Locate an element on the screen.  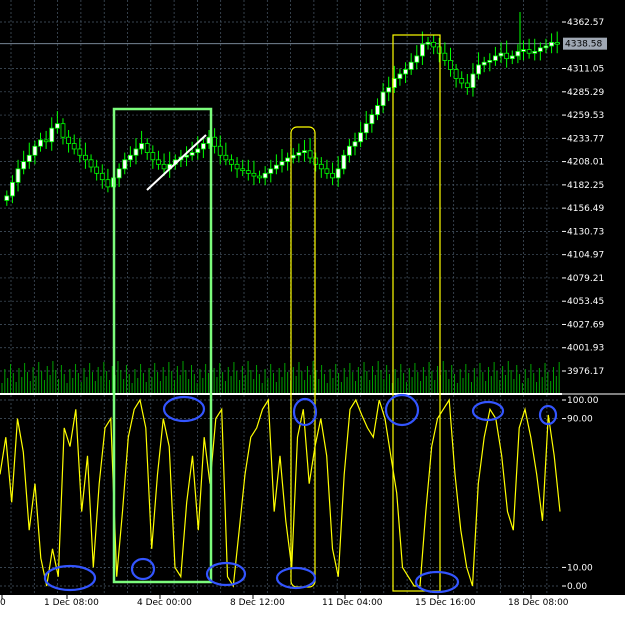
time-tick-label: 15 Dec 16:00 is located at coordinates (445, 603).